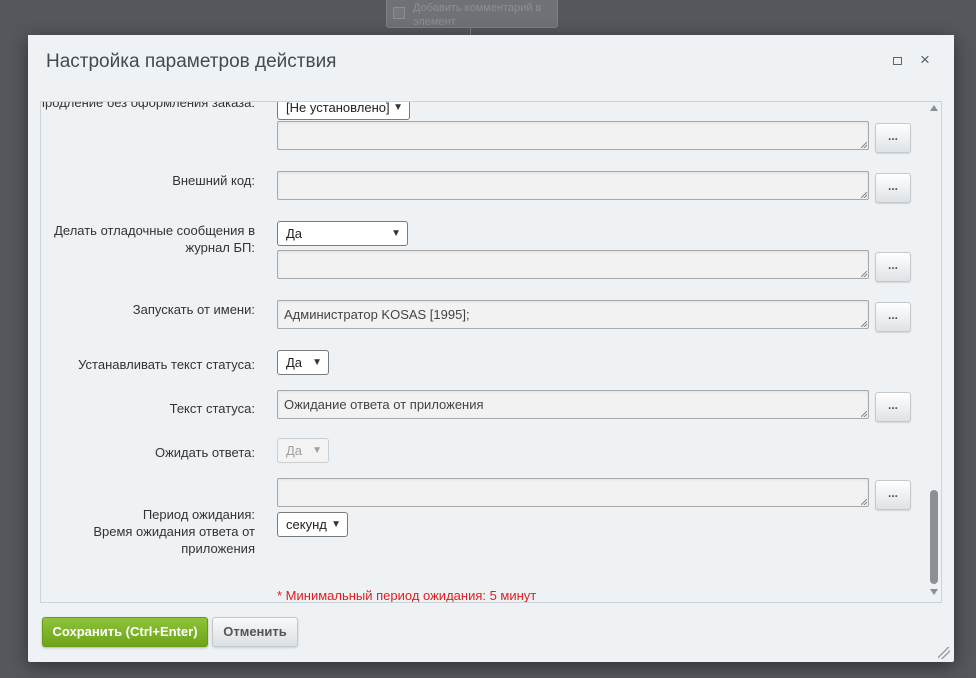 The height and width of the screenshot is (678, 976). I want to click on cancel-button: Отменить, so click(255, 632).